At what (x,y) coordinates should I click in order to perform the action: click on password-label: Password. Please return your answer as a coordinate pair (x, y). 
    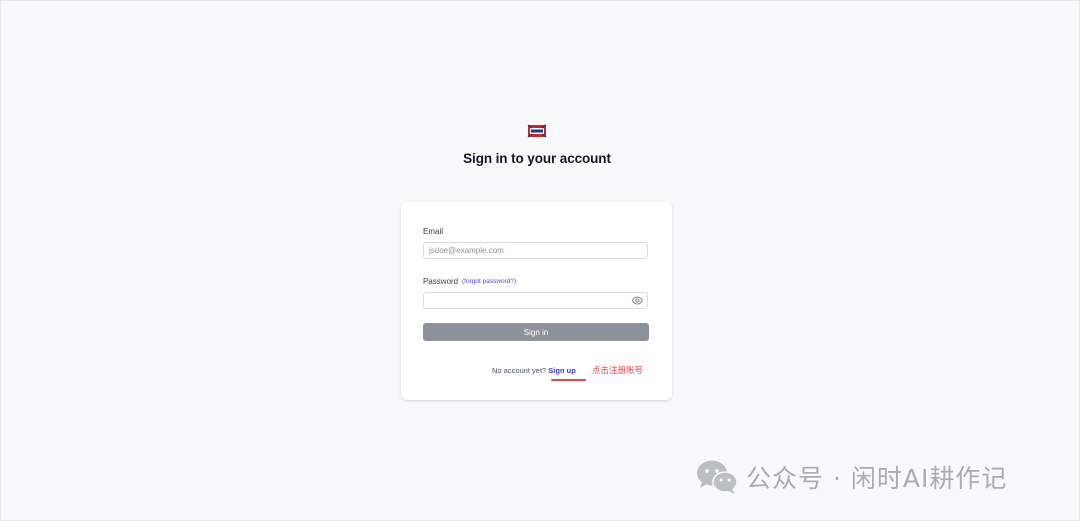
    Looking at the image, I should click on (441, 281).